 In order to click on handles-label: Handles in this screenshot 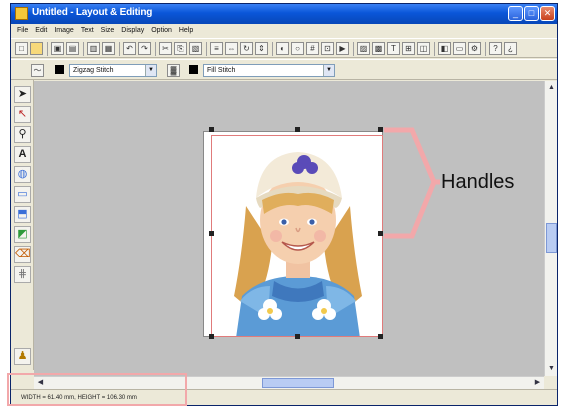, I will do `click(478, 182)`.